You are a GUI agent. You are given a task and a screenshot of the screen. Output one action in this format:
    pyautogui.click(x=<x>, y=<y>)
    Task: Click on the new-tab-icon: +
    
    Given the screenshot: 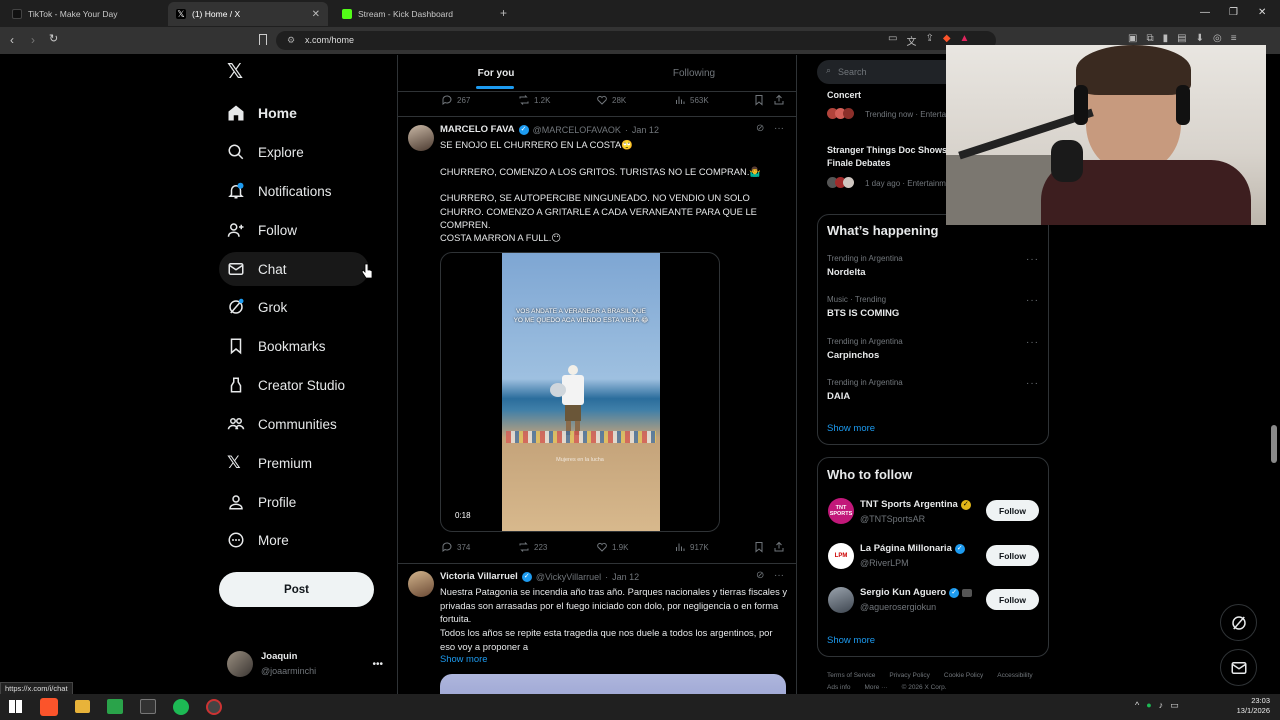 What is the action you would take?
    pyautogui.click(x=503, y=13)
    